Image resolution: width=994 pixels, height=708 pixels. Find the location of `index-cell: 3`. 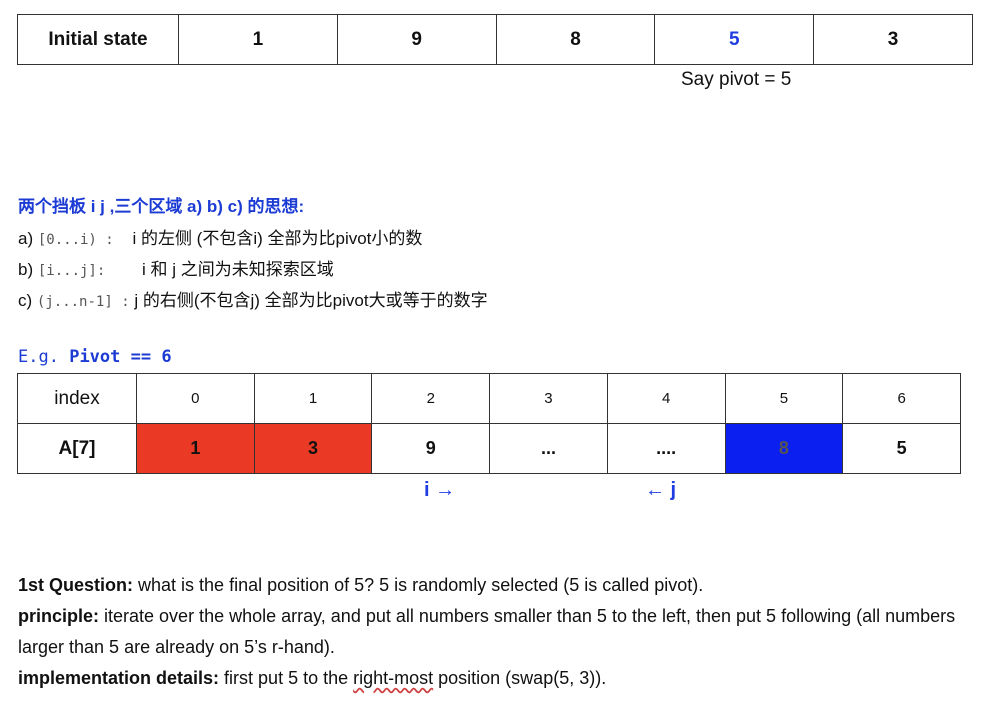

index-cell: 3 is located at coordinates (548, 398).